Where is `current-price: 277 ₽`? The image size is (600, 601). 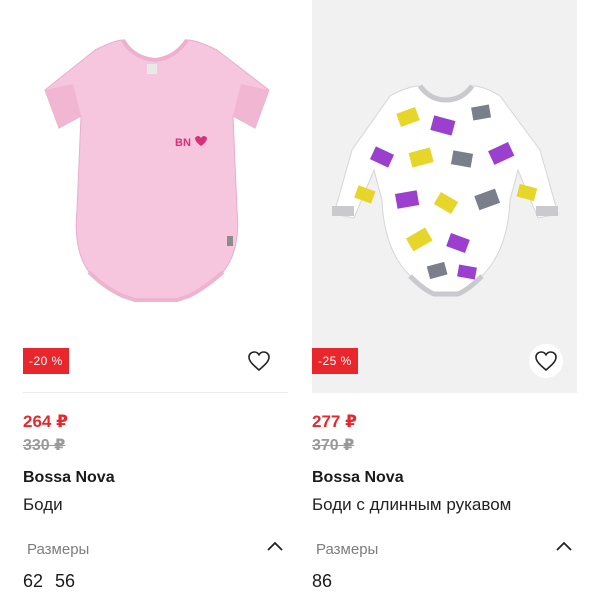
current-price: 277 ₽ is located at coordinates (334, 421).